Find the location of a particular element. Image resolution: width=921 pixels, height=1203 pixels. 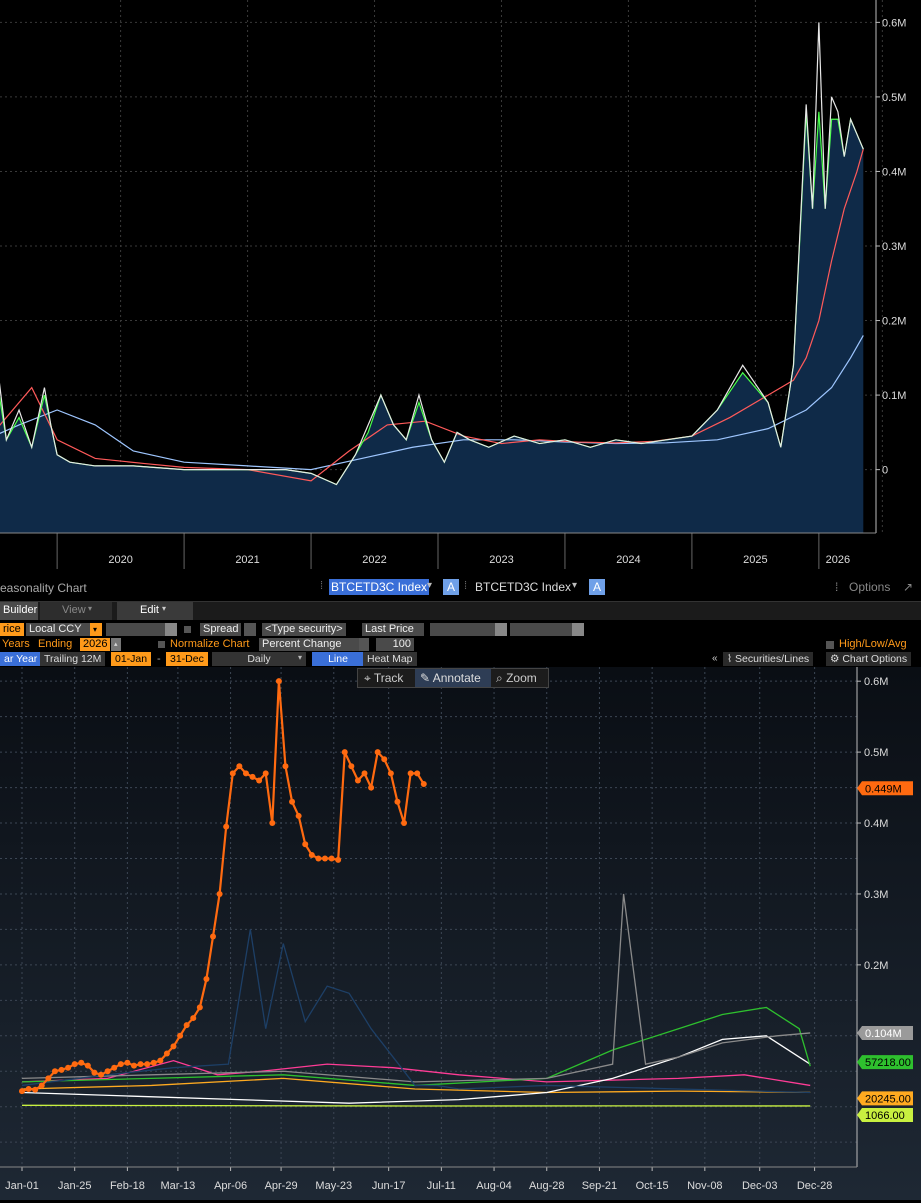

view-menu: View is located at coordinates (74, 610).